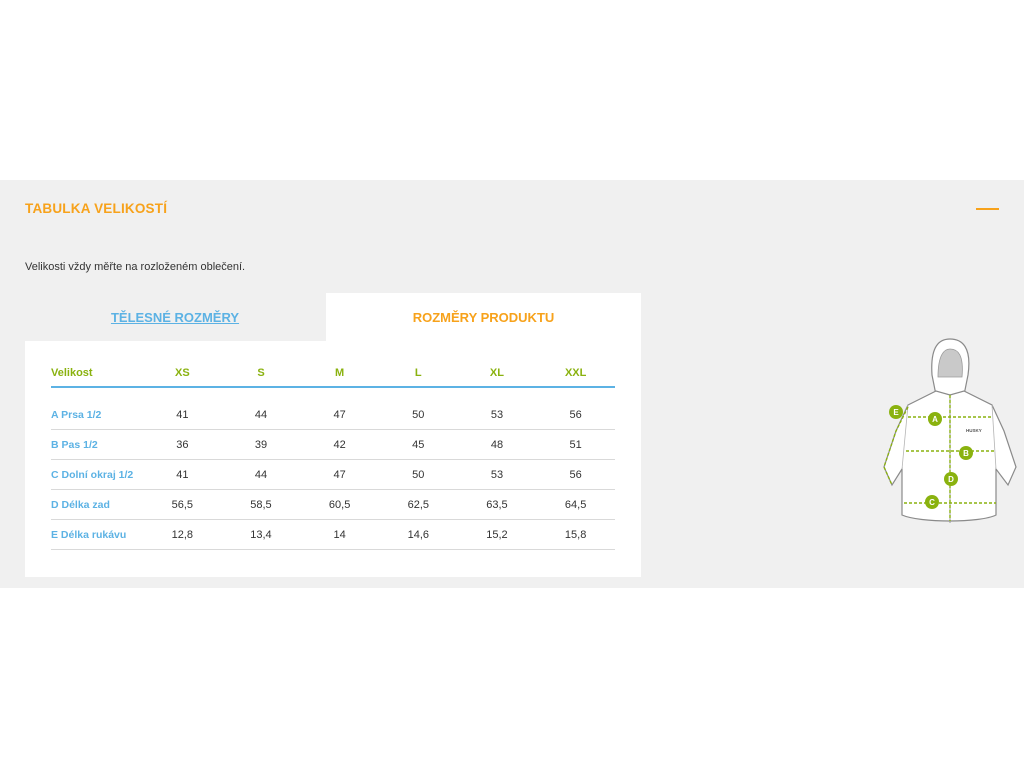  I want to click on svg-text: C, so click(932, 502).